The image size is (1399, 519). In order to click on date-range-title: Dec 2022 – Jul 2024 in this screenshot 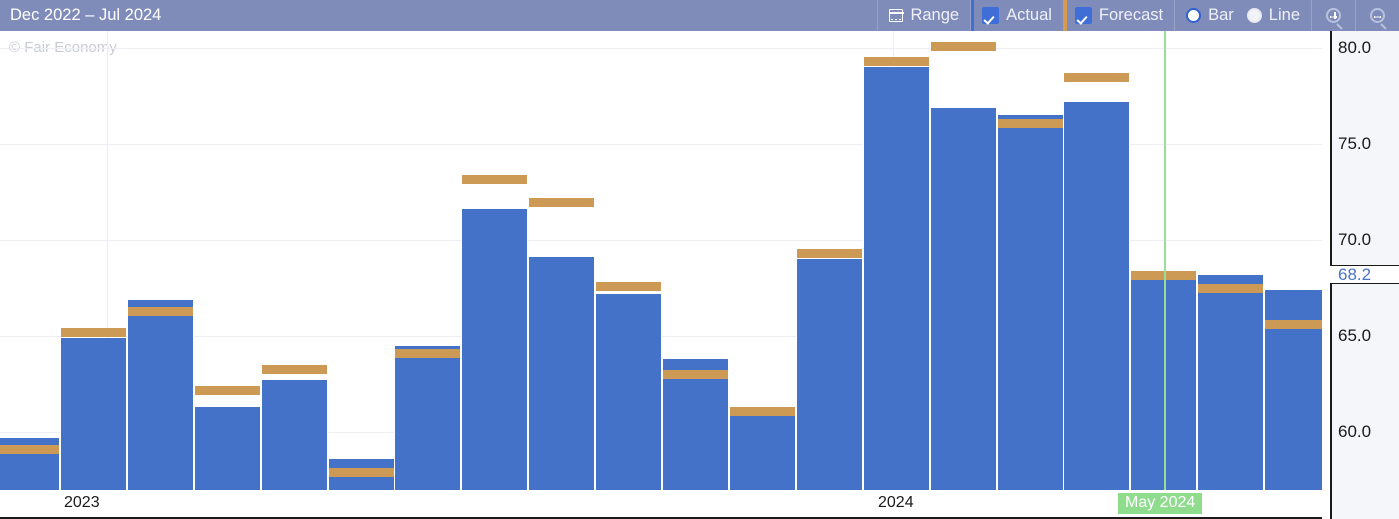, I will do `click(86, 15)`.